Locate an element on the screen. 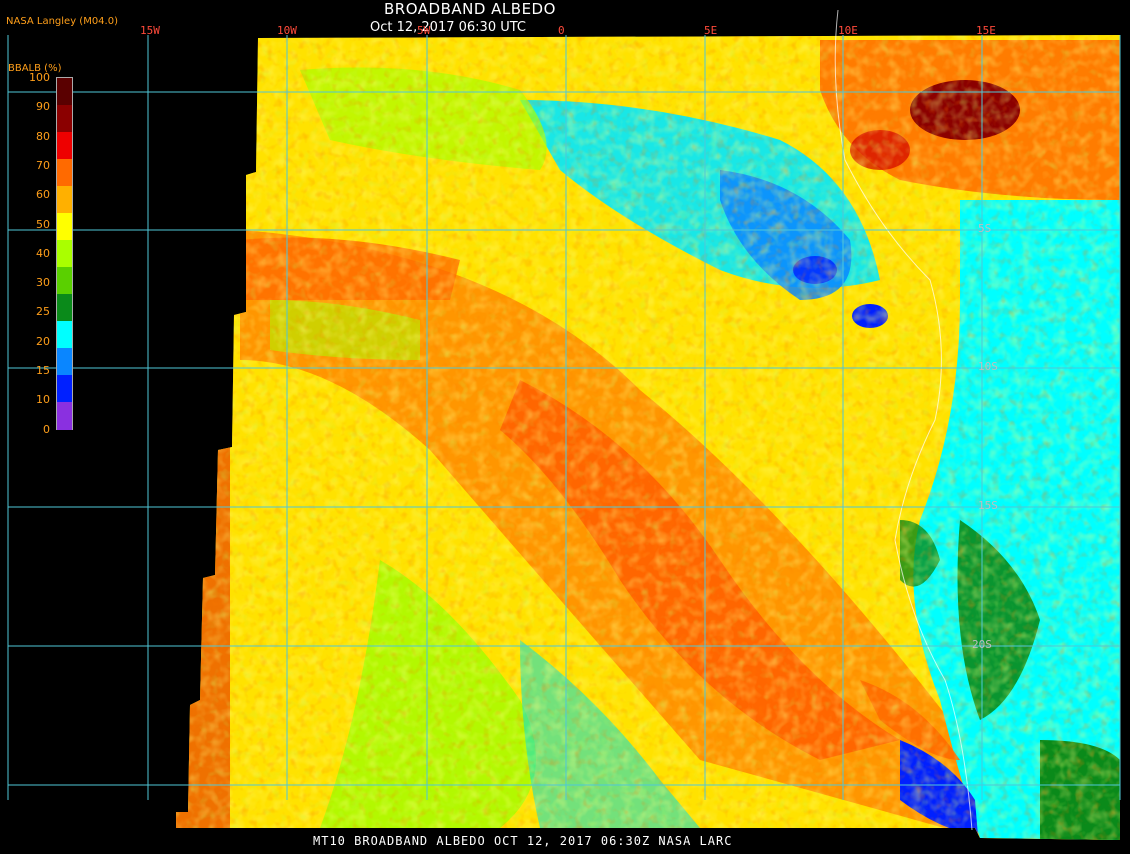 Image resolution: width=1130 pixels, height=854 pixels. lon-label-15w: 15W is located at coordinates (150, 30).